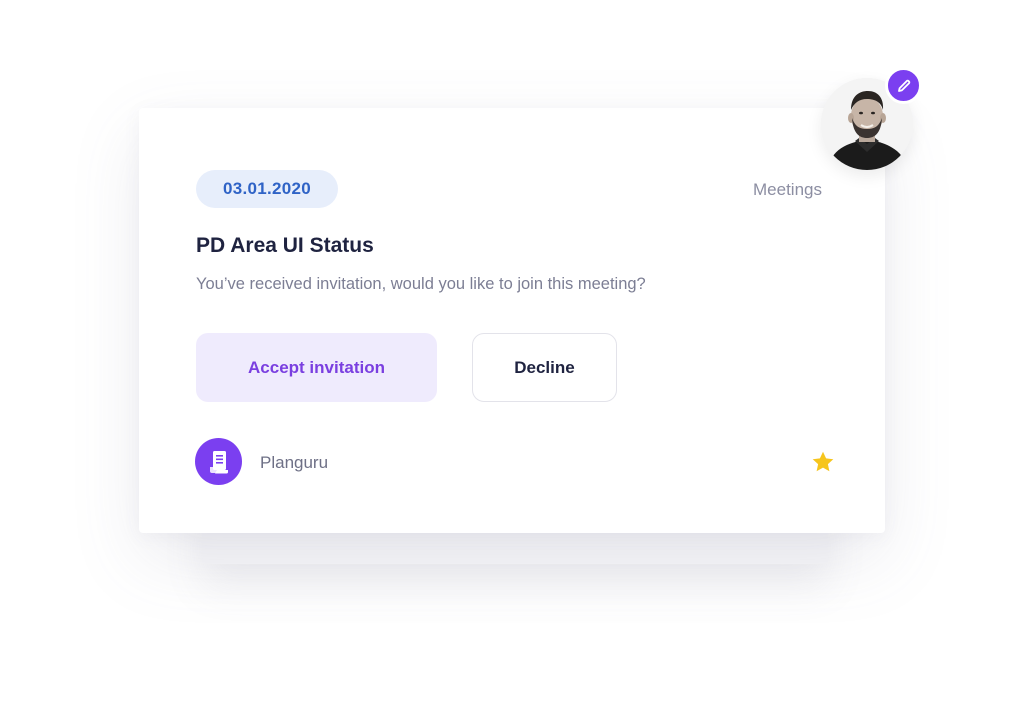 Image resolution: width=1024 pixels, height=703 pixels. Describe the element at coordinates (787, 189) in the screenshot. I see `category-label: Meetings` at that location.